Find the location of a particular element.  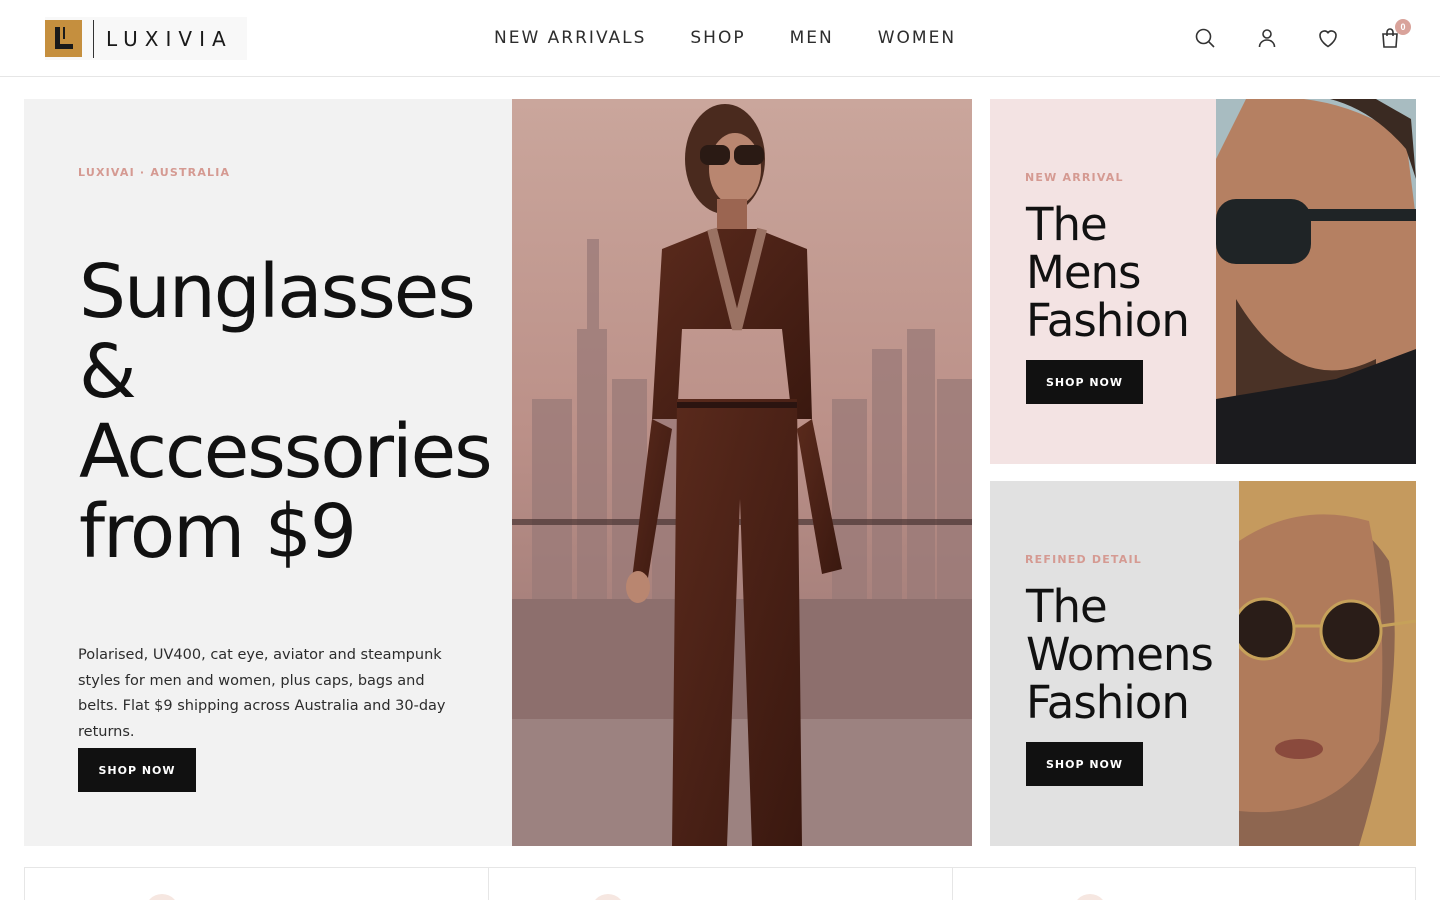

feature-strip is located at coordinates (720, 883).